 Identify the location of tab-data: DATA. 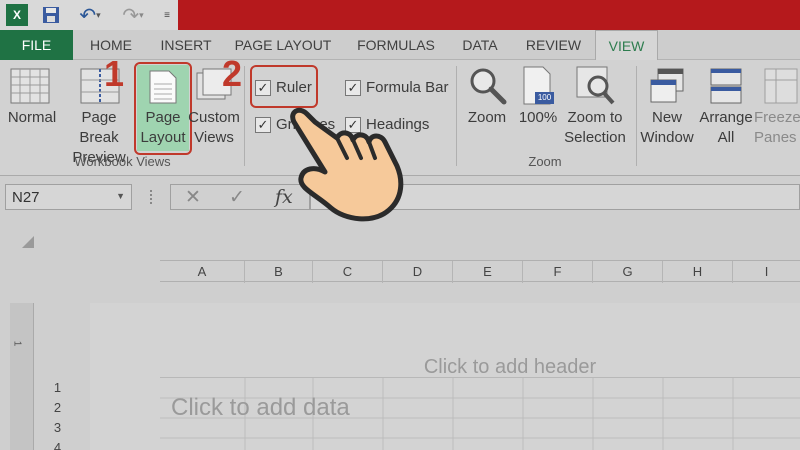
(480, 45).